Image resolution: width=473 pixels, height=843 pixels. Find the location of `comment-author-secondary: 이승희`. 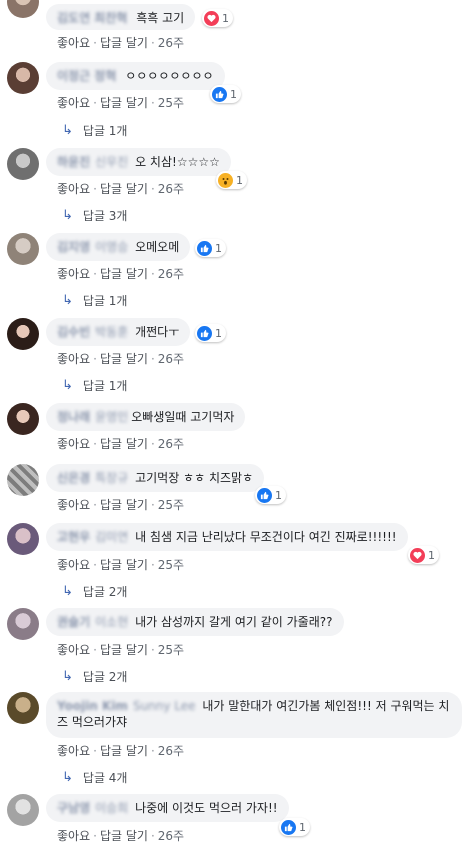

comment-author-secondary: 이승희 is located at coordinates (111, 808).